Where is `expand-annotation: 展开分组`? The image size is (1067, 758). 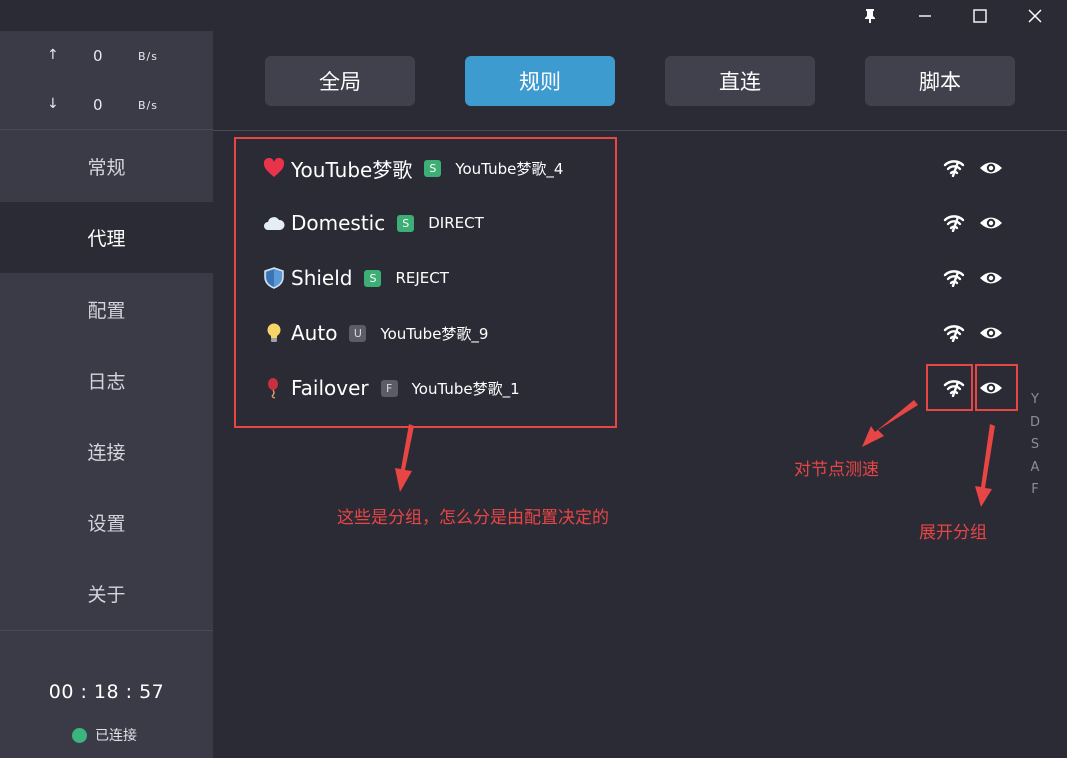
expand-annotation: 展开分组 is located at coordinates (953, 533).